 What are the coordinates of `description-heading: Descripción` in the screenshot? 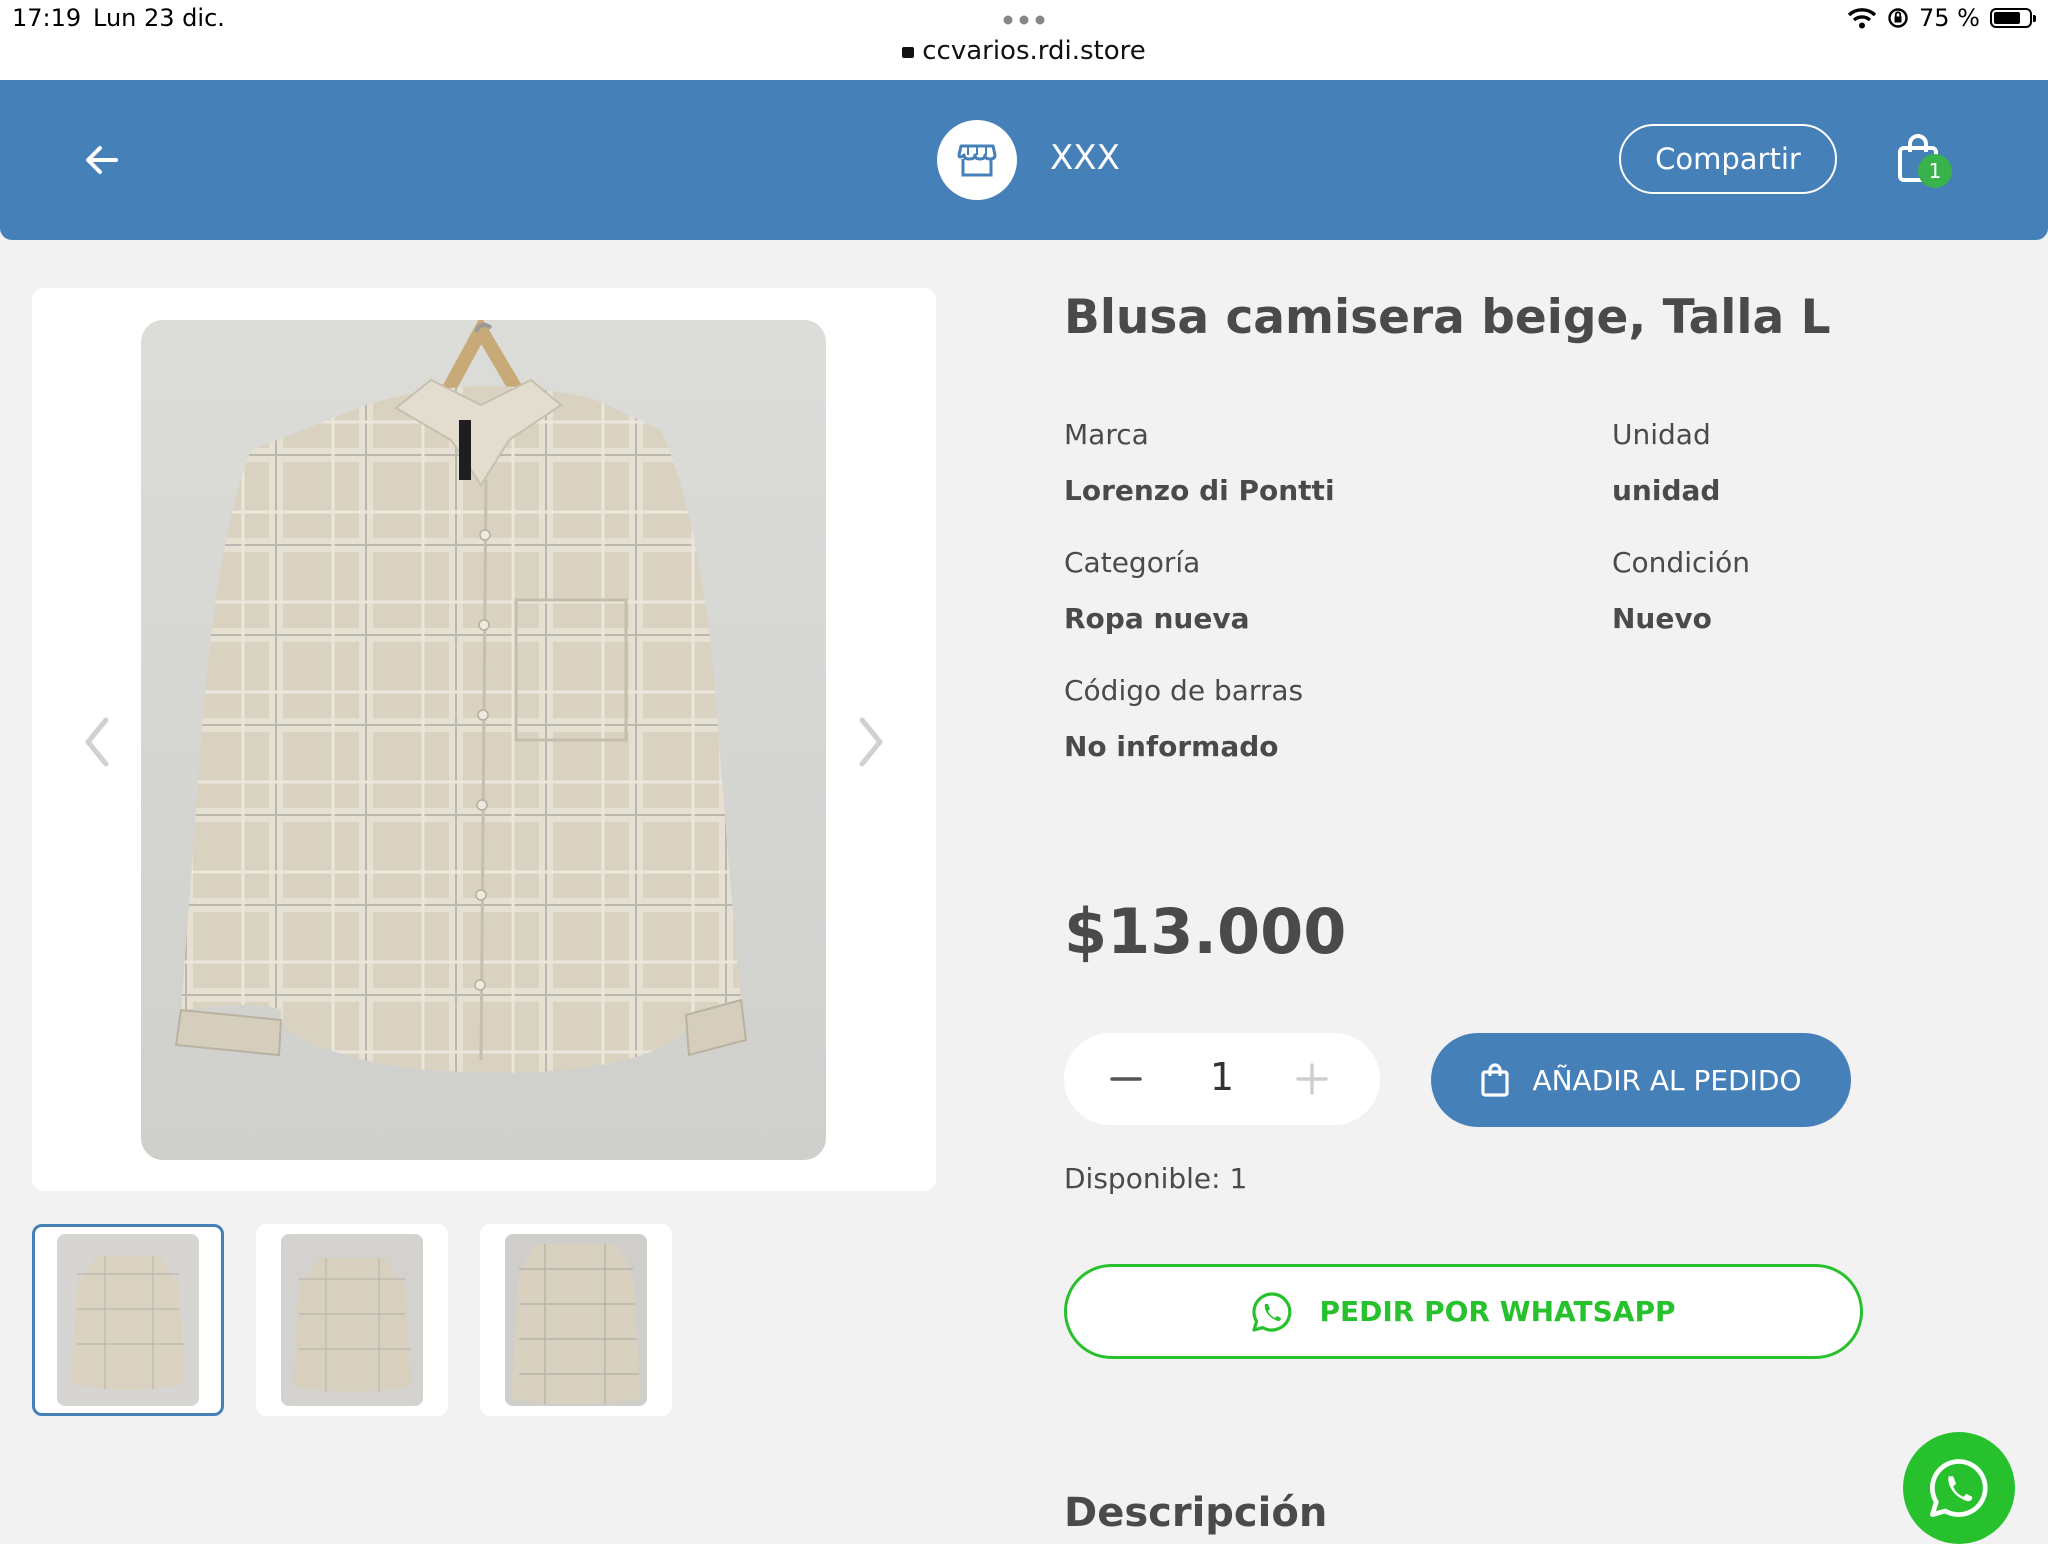 It's located at (1196, 1513).